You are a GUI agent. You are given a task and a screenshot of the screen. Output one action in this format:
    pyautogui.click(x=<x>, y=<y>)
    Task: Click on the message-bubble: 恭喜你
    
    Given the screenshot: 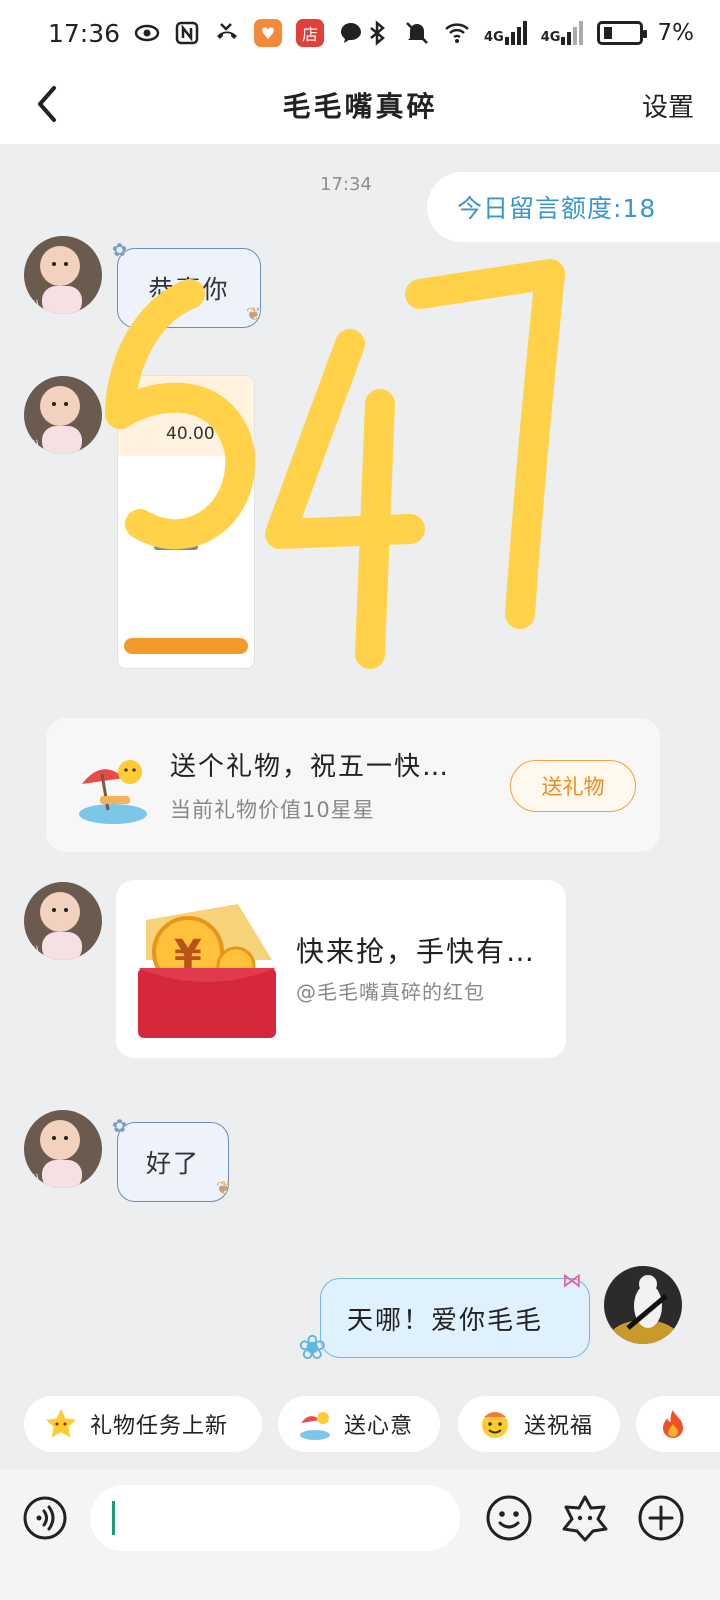 What is the action you would take?
    pyautogui.click(x=189, y=288)
    